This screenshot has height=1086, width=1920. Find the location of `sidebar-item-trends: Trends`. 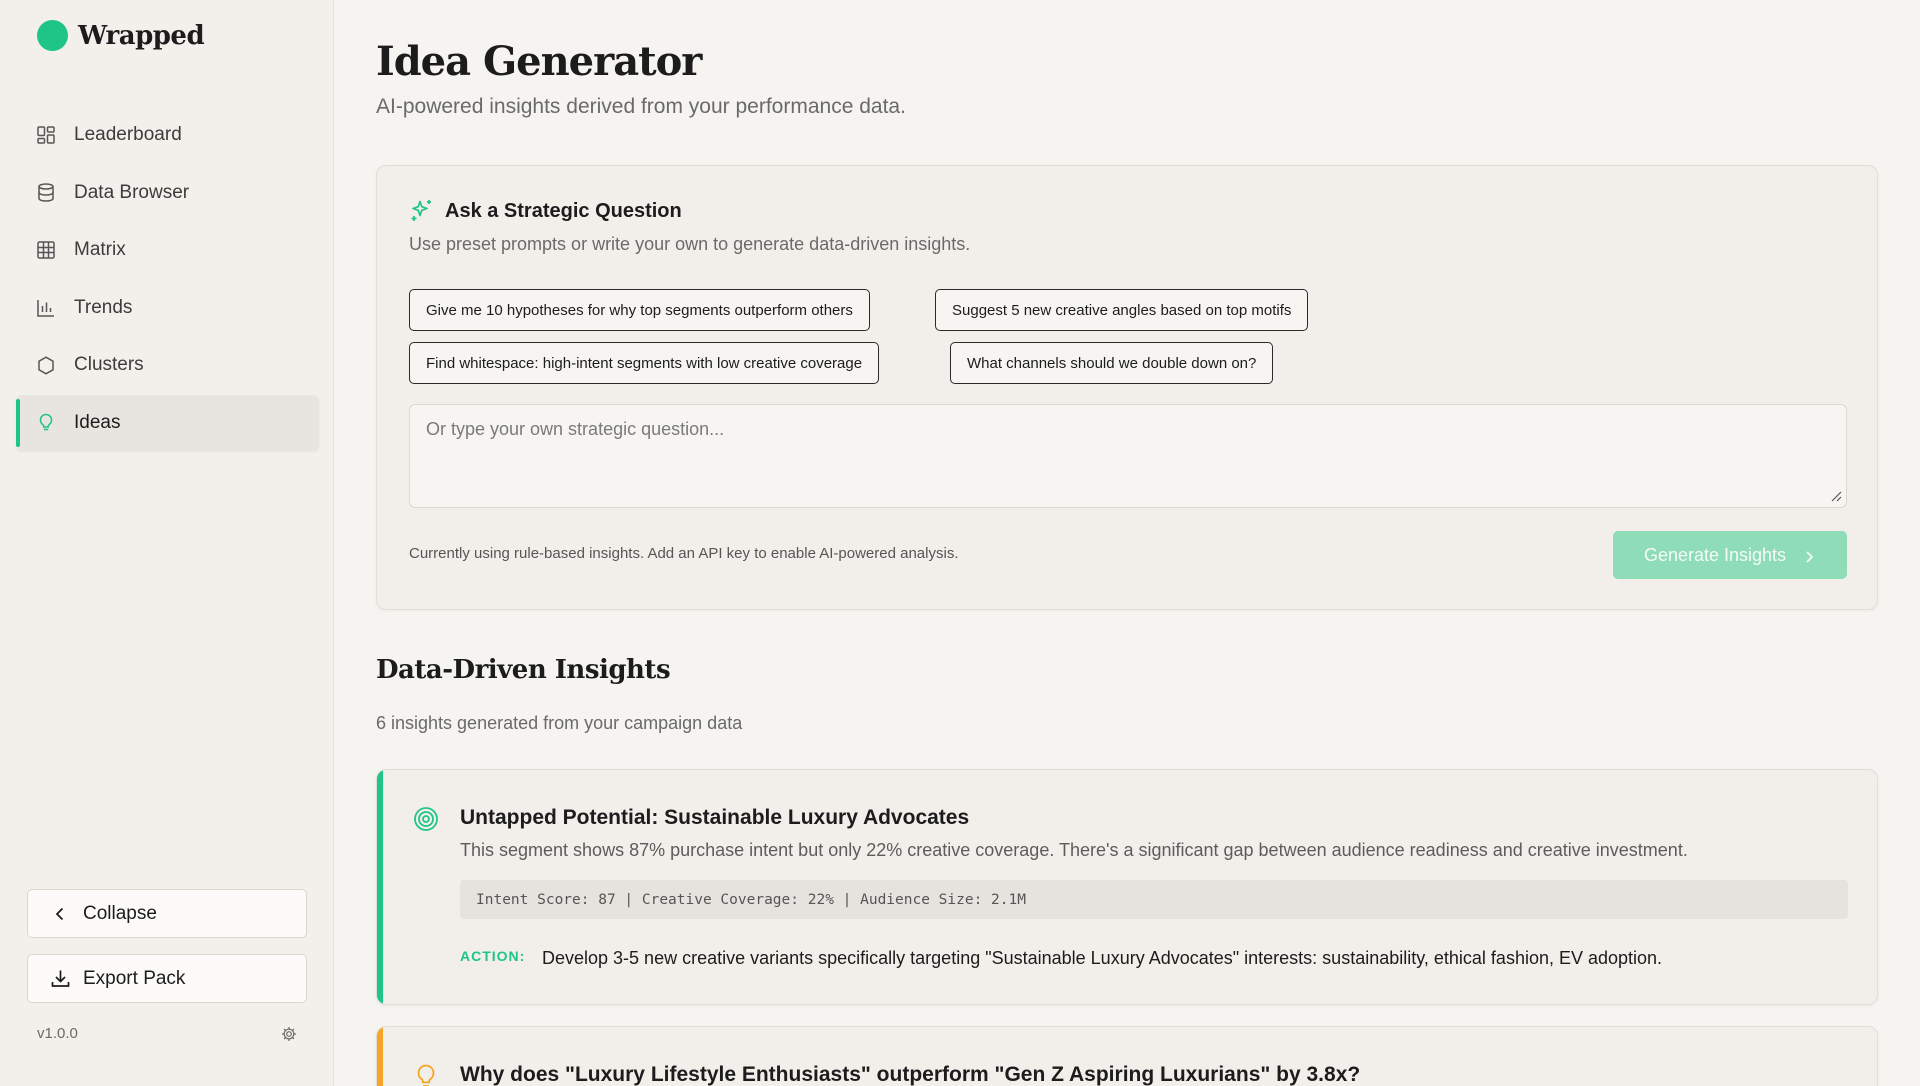

sidebar-item-trends: Trends is located at coordinates (167, 308).